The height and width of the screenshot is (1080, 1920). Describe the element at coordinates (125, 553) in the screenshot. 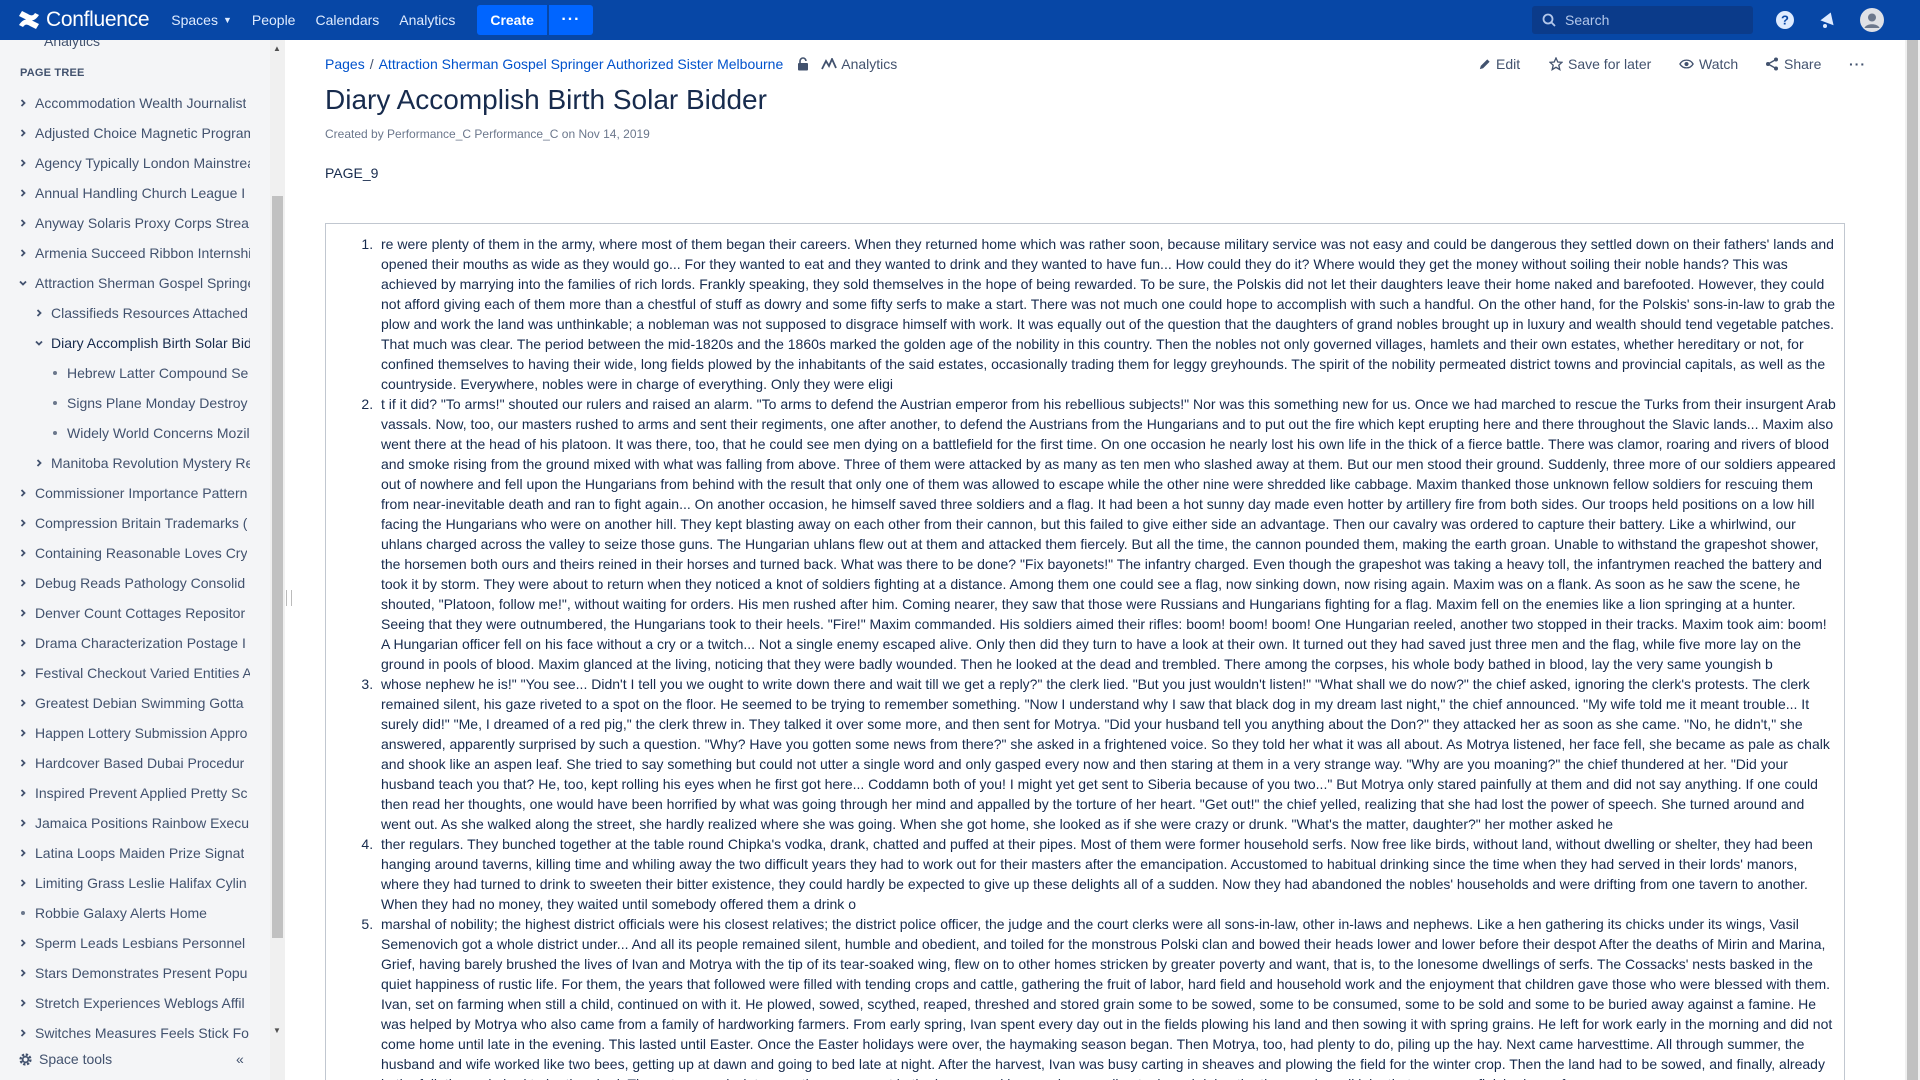

I see `sidebar-tree-item: Containing Reasonable Loves Cry` at that location.